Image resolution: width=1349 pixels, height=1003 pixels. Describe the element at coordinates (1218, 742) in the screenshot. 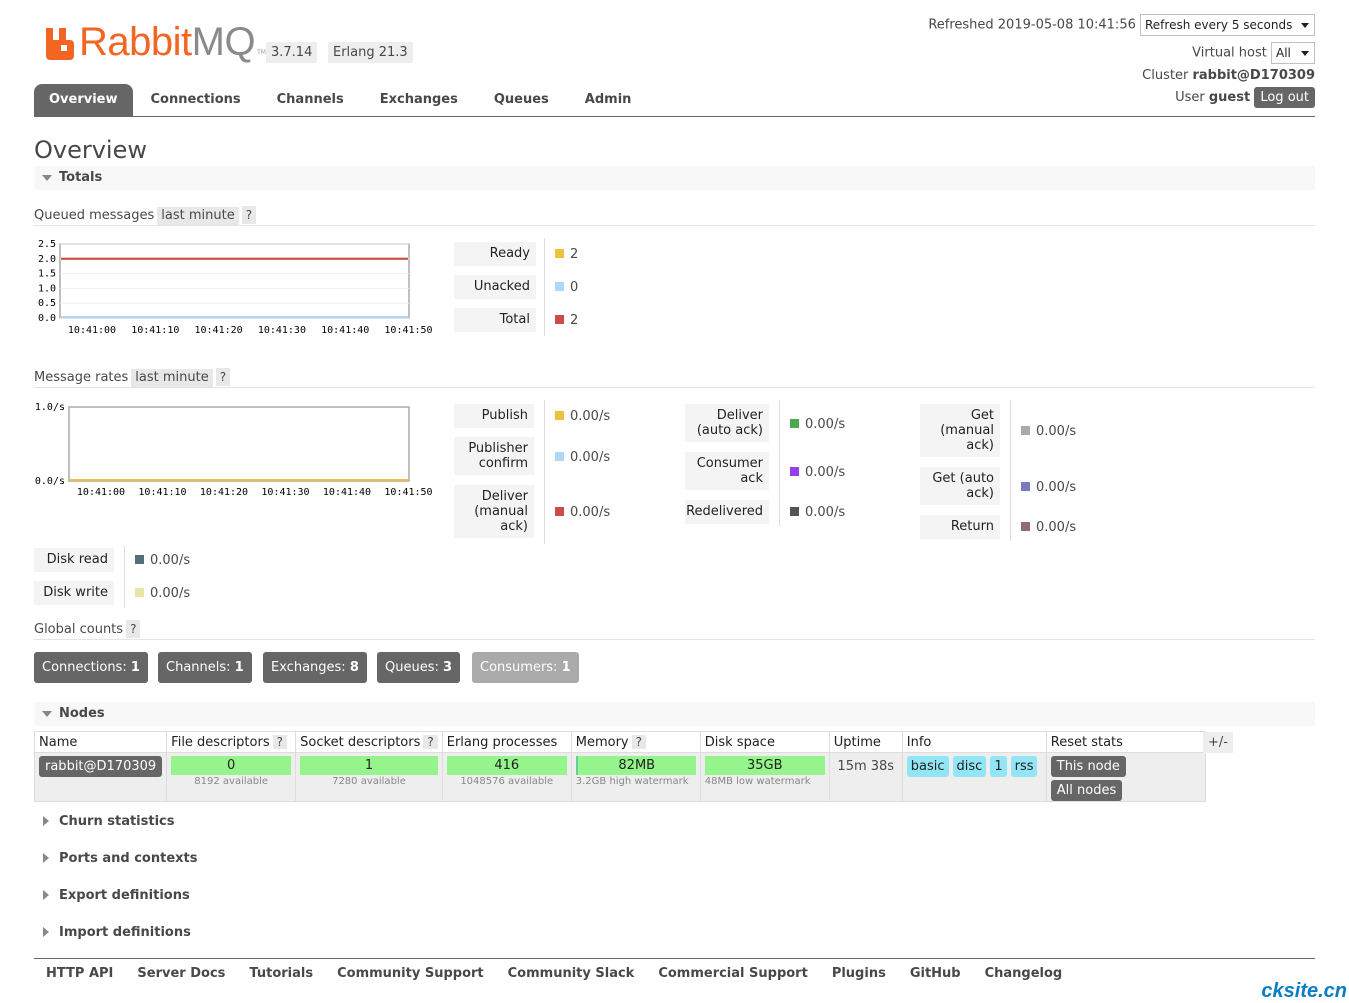

I see `column-toggle-button: +/-` at that location.